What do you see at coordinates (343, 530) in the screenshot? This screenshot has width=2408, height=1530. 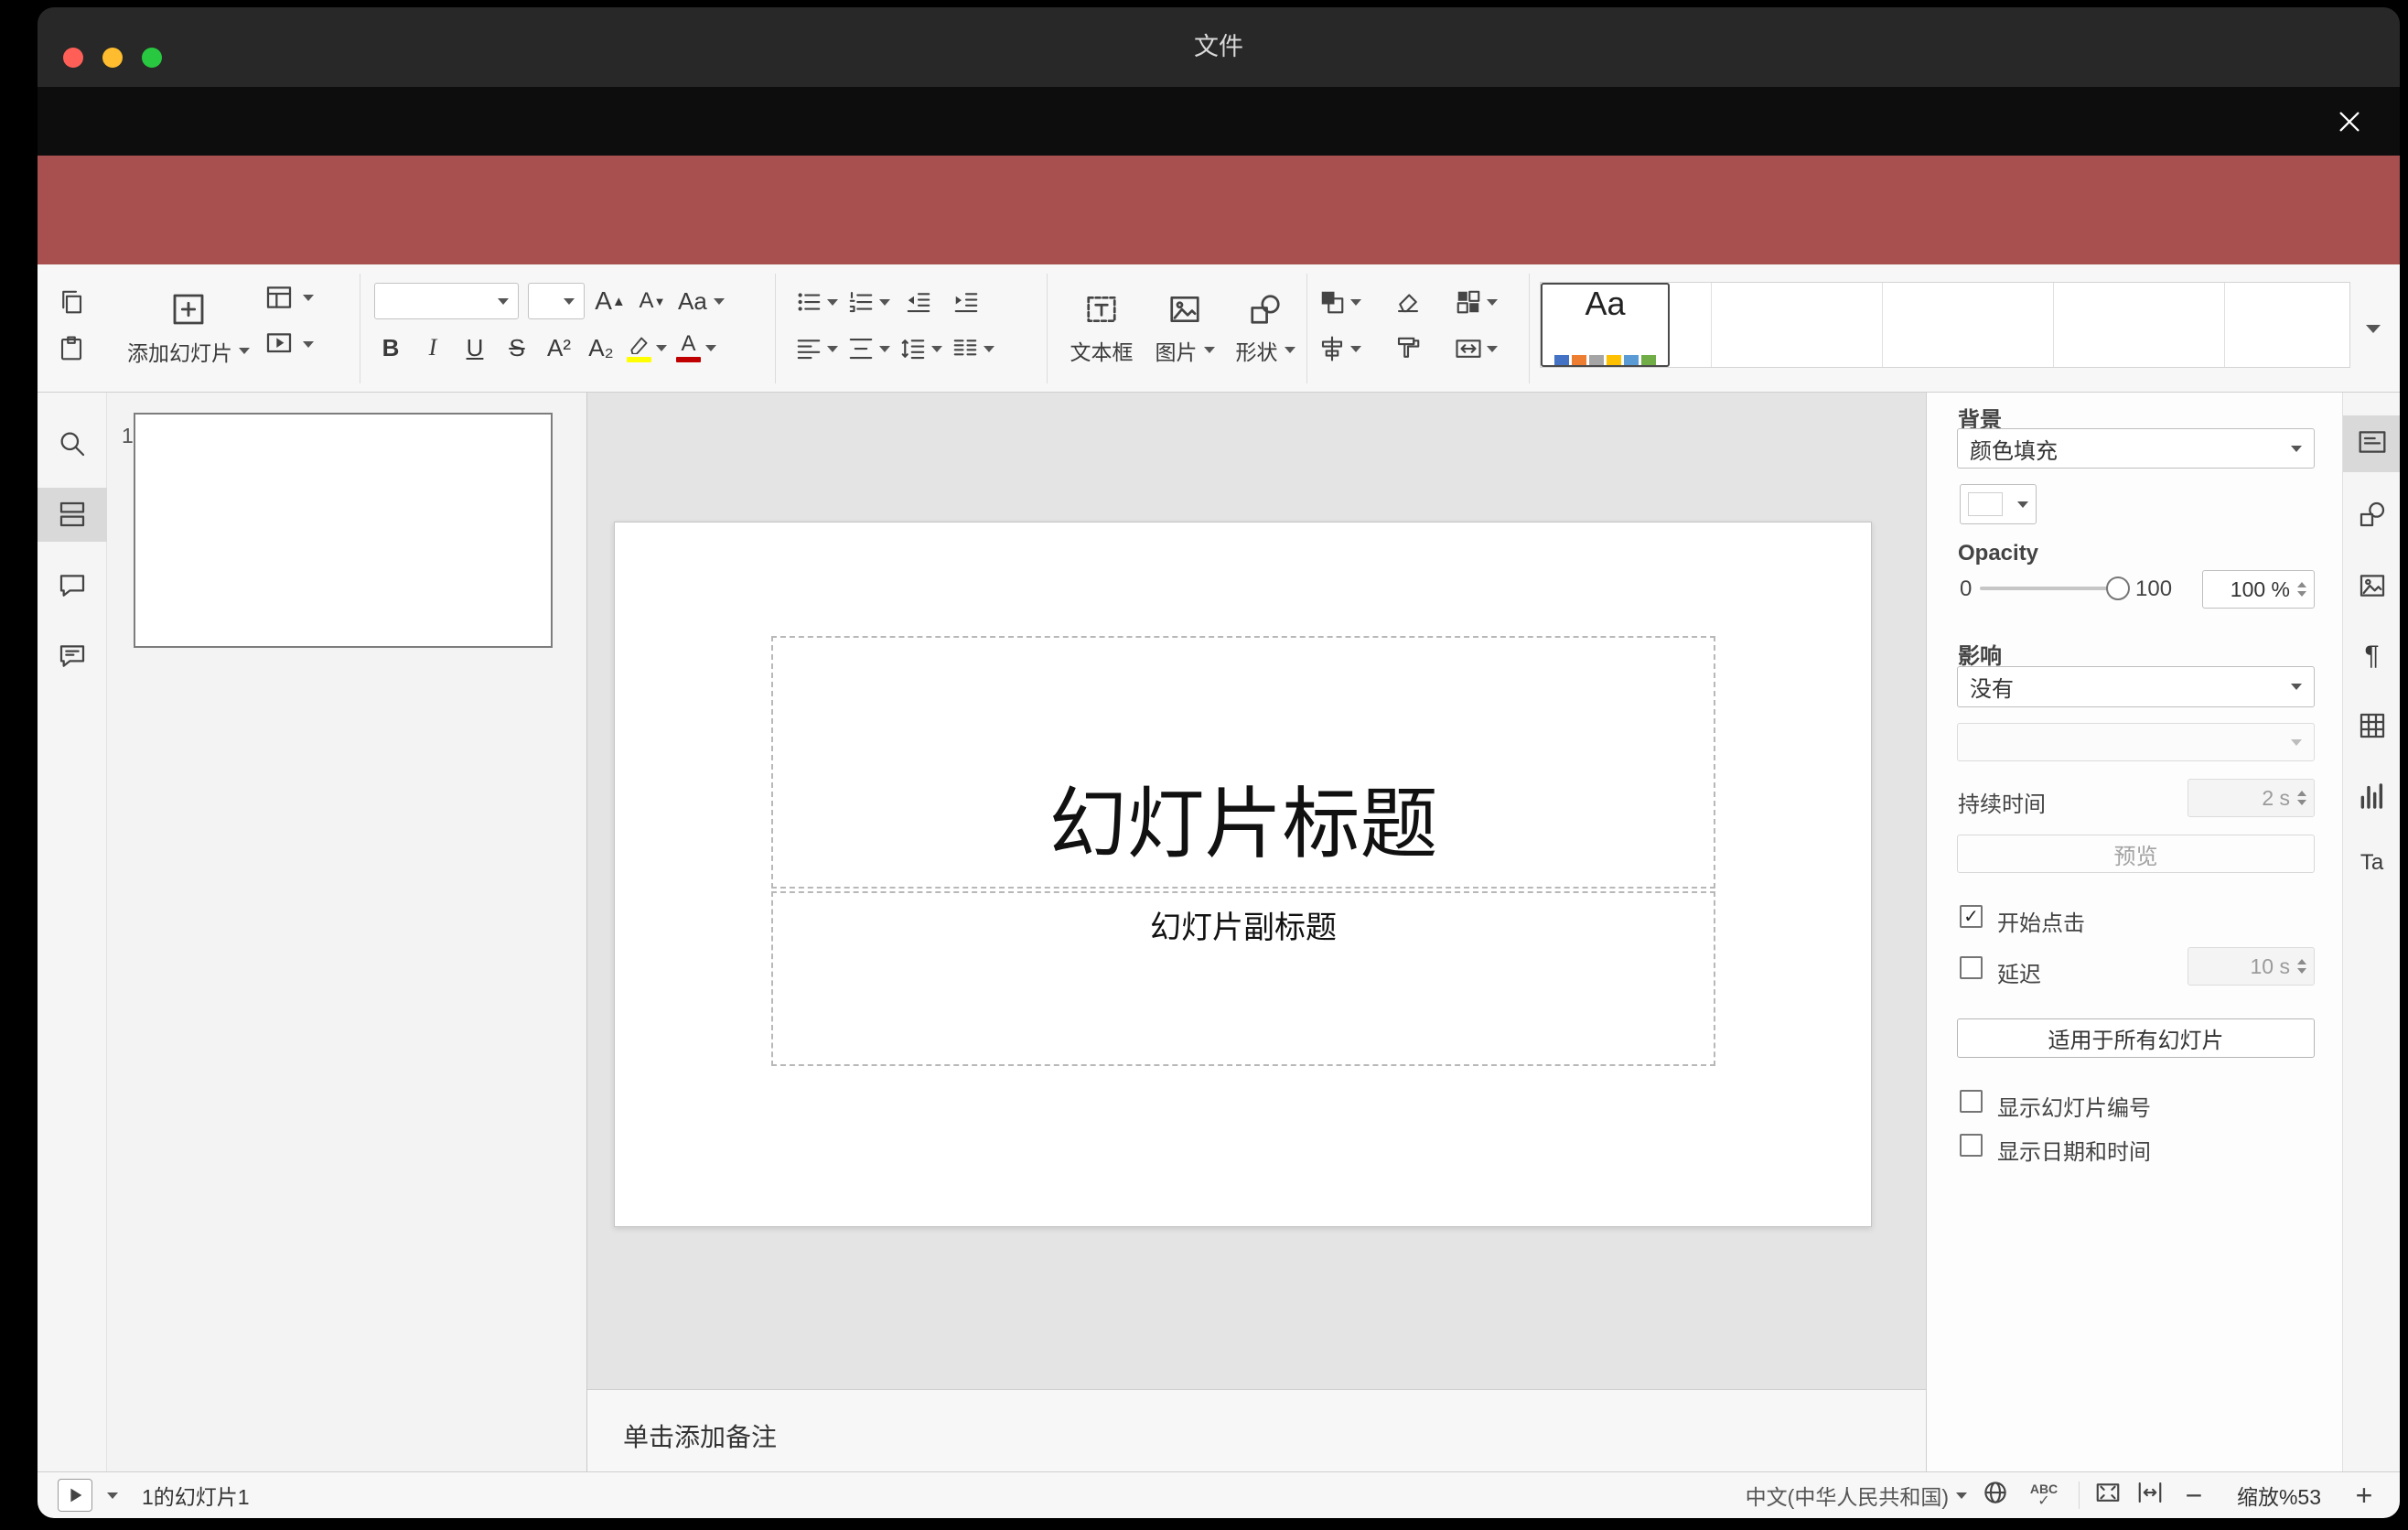 I see `slide-thumbnail` at bounding box center [343, 530].